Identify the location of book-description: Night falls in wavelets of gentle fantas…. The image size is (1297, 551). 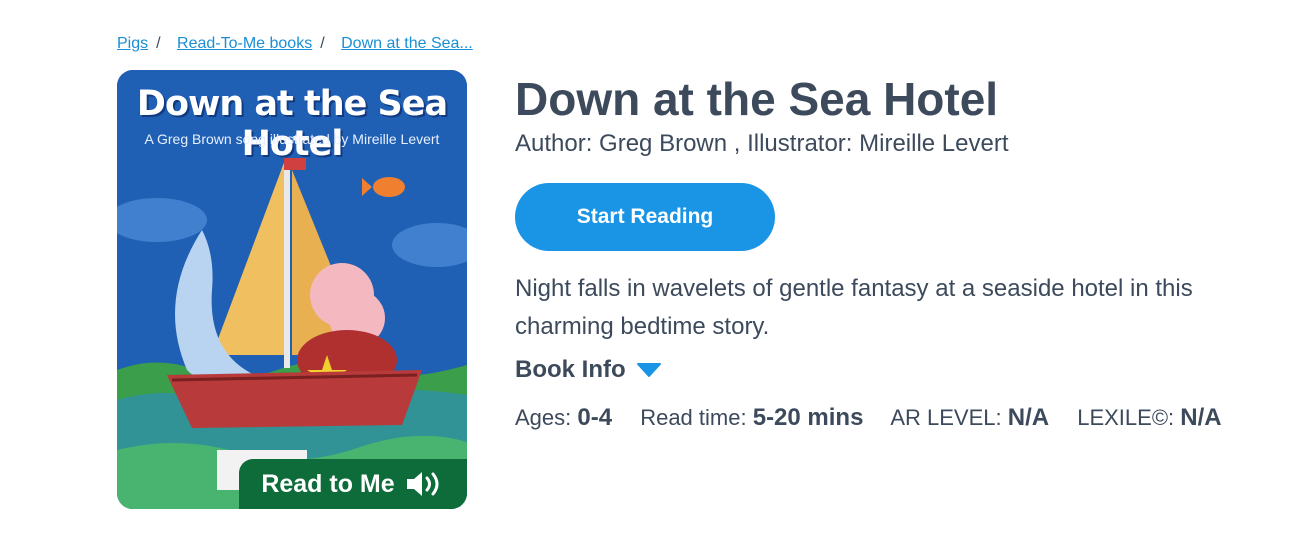
(854, 307).